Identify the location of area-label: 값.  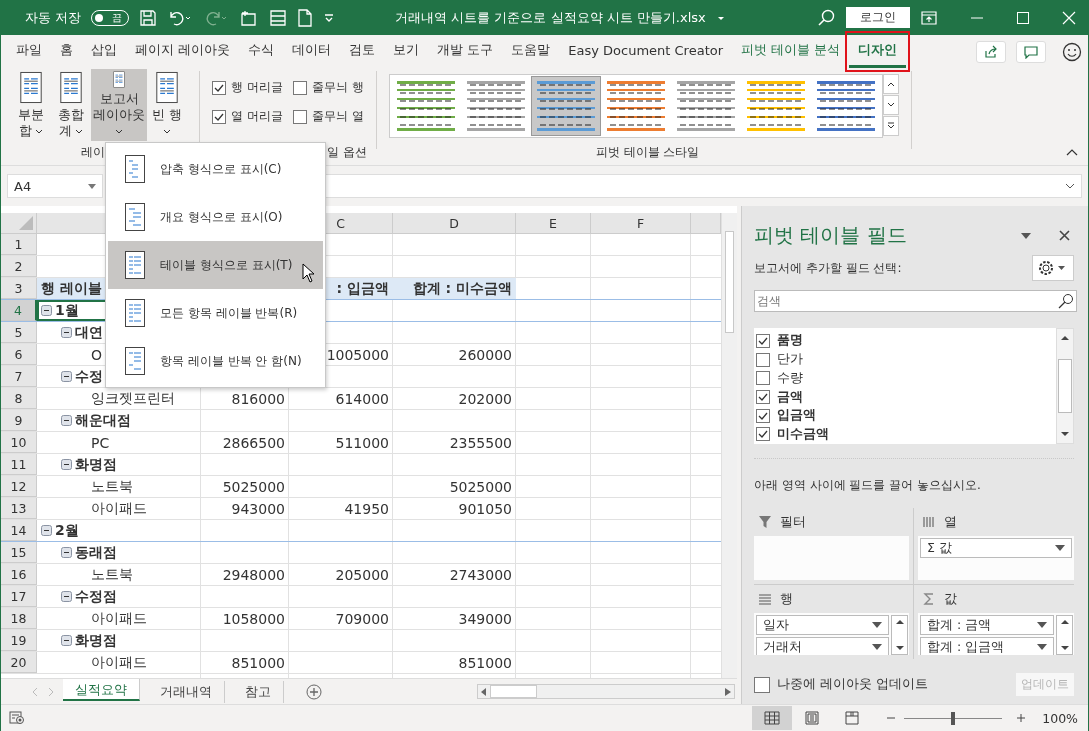
(950, 599).